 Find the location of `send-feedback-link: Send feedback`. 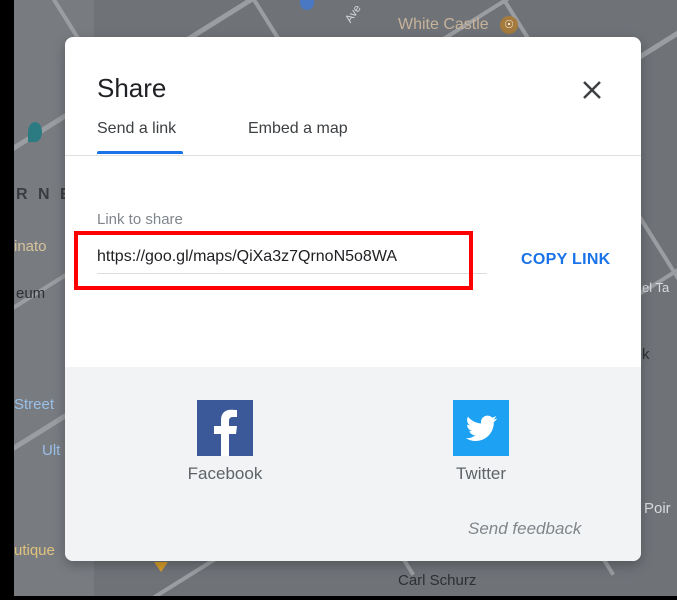

send-feedback-link: Send feedback is located at coordinates (524, 529).